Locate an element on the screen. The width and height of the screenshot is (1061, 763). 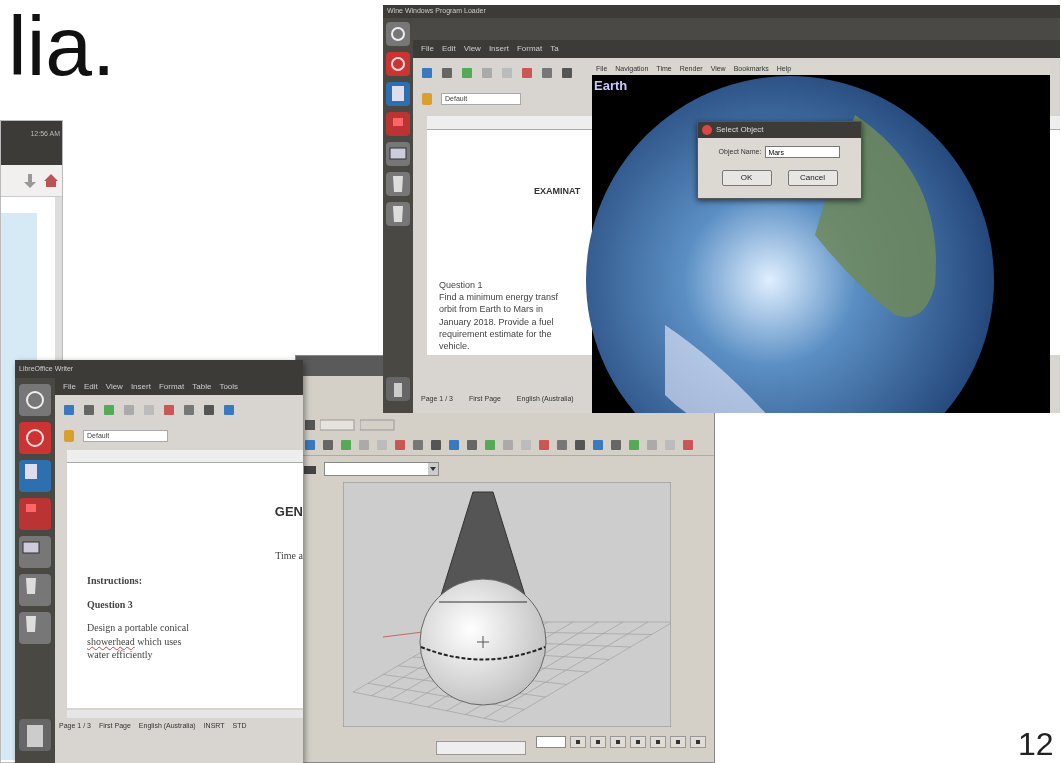
document-text: water efficiently is located at coordinates (120, 655).